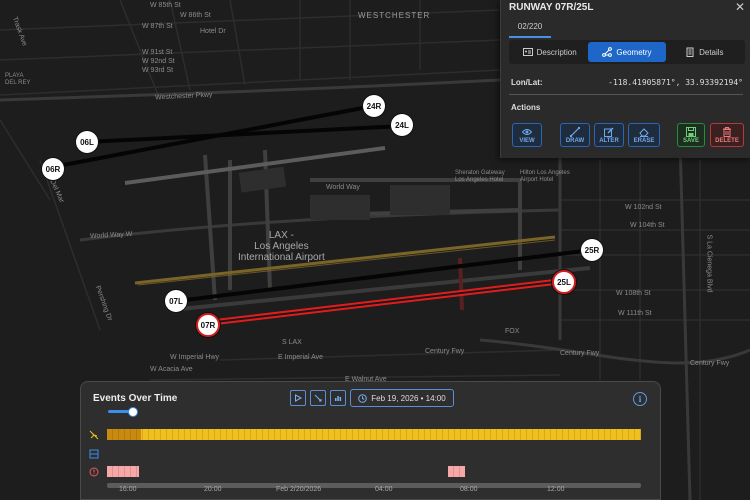 The height and width of the screenshot is (500, 750). What do you see at coordinates (157, 26) in the screenshot?
I see `street-label: W 87th St` at bounding box center [157, 26].